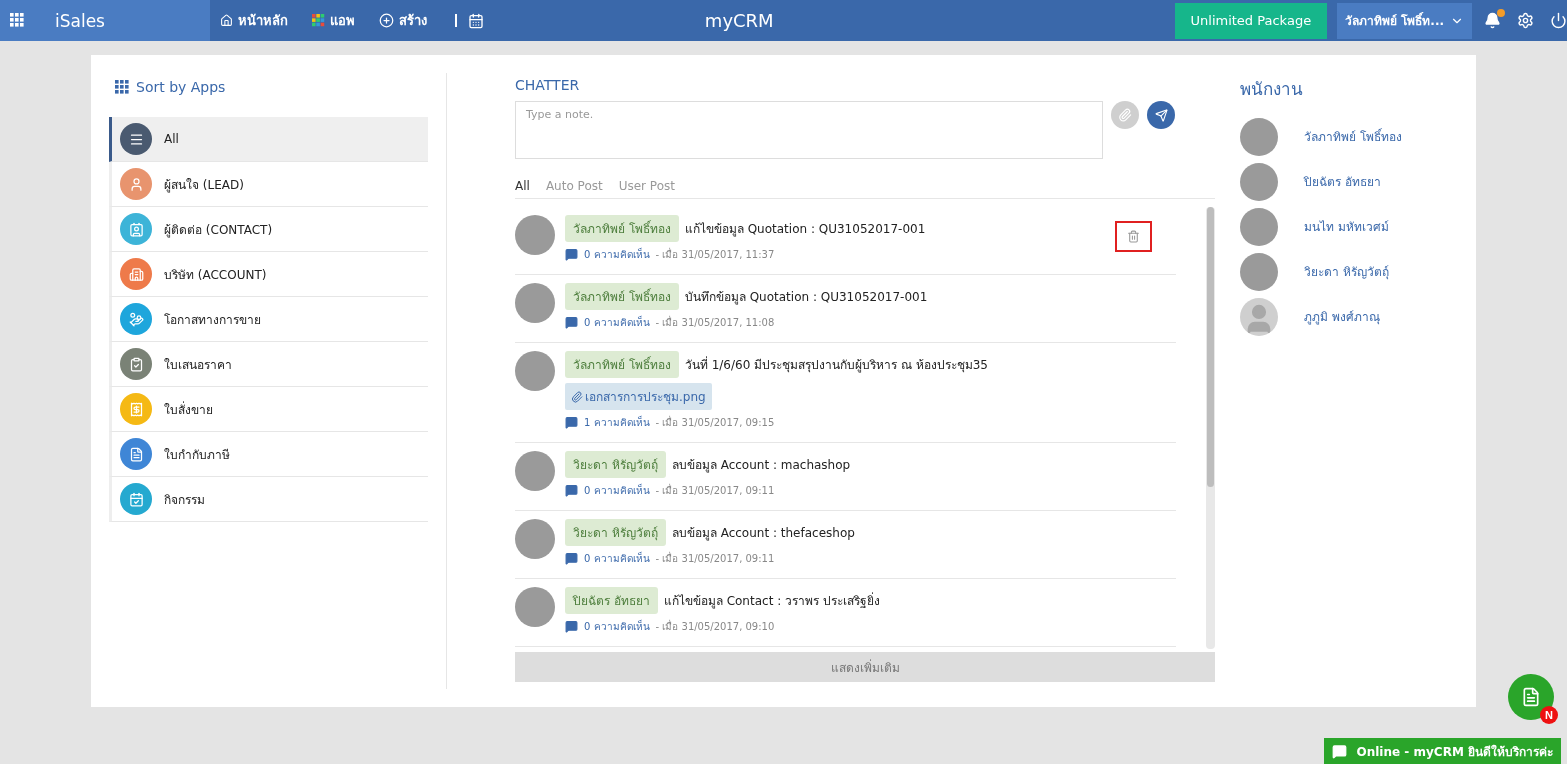 The image size is (1567, 764). What do you see at coordinates (181, 87) in the screenshot?
I see `sidebar-title: Sort by Apps` at bounding box center [181, 87].